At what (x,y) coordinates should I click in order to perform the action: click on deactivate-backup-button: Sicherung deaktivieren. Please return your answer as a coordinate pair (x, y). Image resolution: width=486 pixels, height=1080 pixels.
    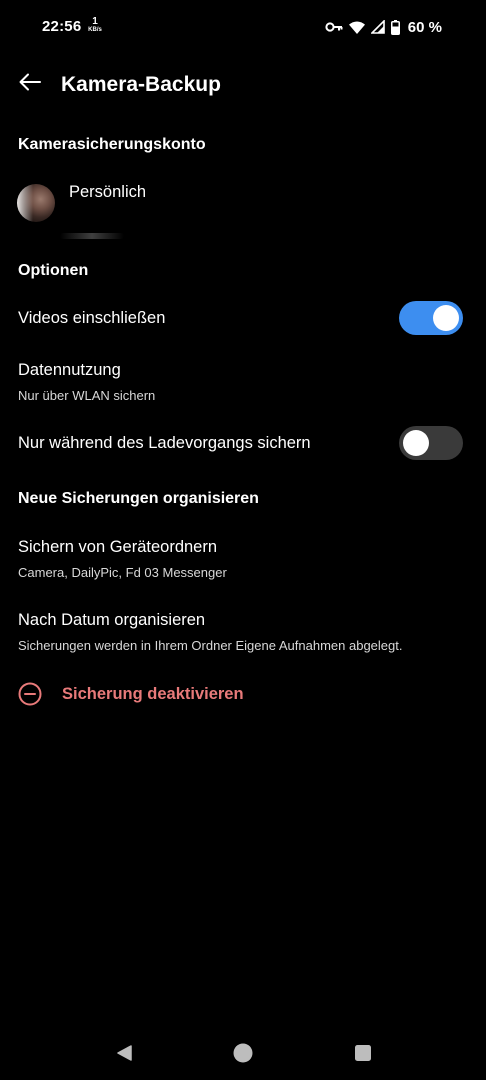
    Looking at the image, I should click on (130, 694).